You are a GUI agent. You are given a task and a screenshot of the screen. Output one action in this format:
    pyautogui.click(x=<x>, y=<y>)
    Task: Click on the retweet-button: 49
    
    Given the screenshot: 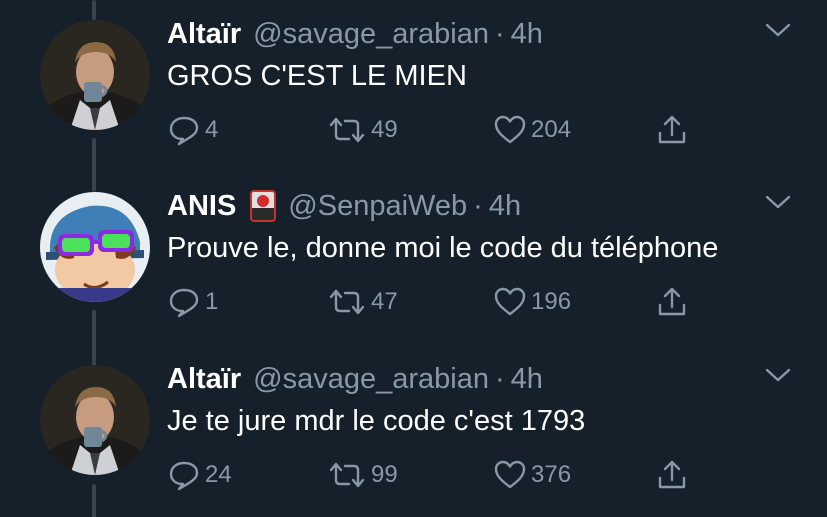 What is the action you would take?
    pyautogui.click(x=362, y=130)
    